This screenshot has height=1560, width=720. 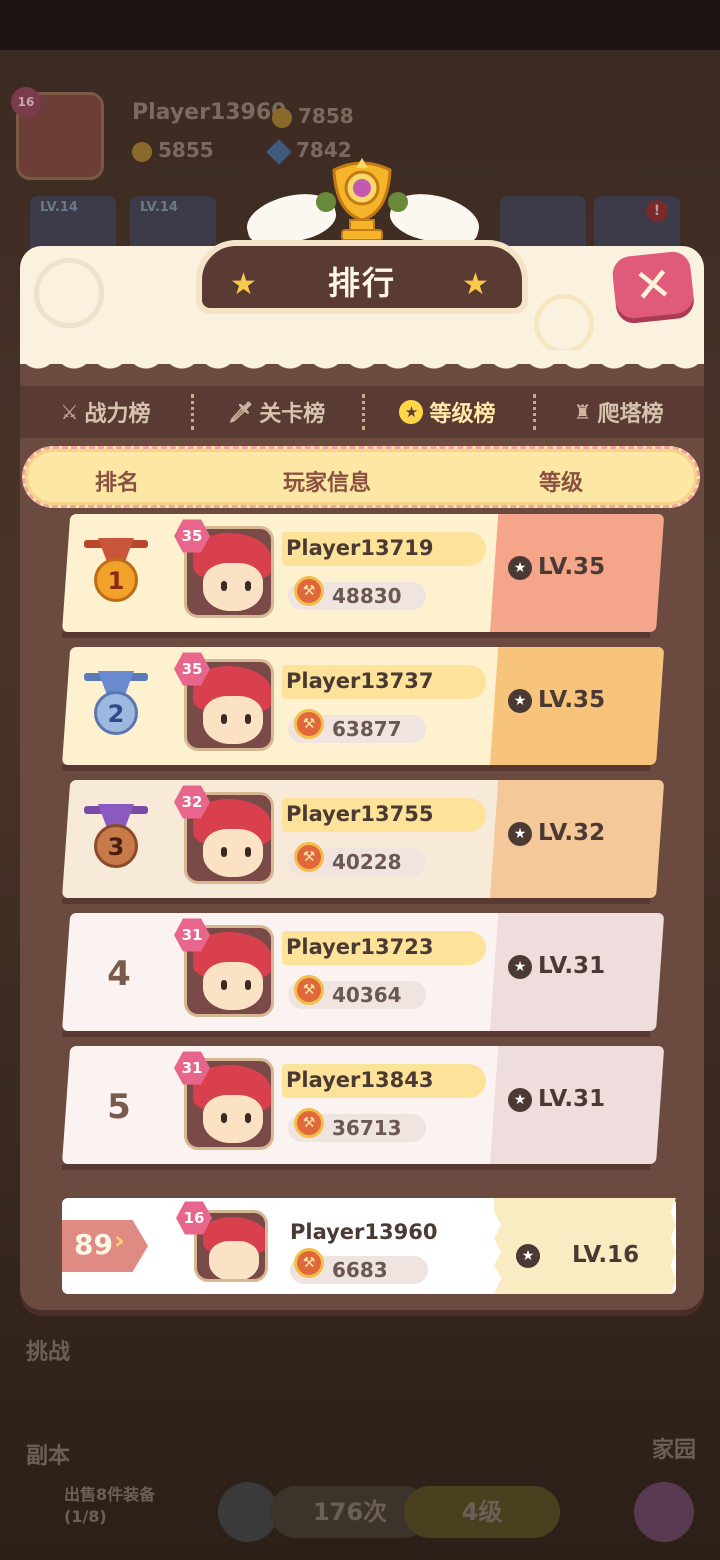 I want to click on challenge-button: 挑战, so click(x=48, y=1350).